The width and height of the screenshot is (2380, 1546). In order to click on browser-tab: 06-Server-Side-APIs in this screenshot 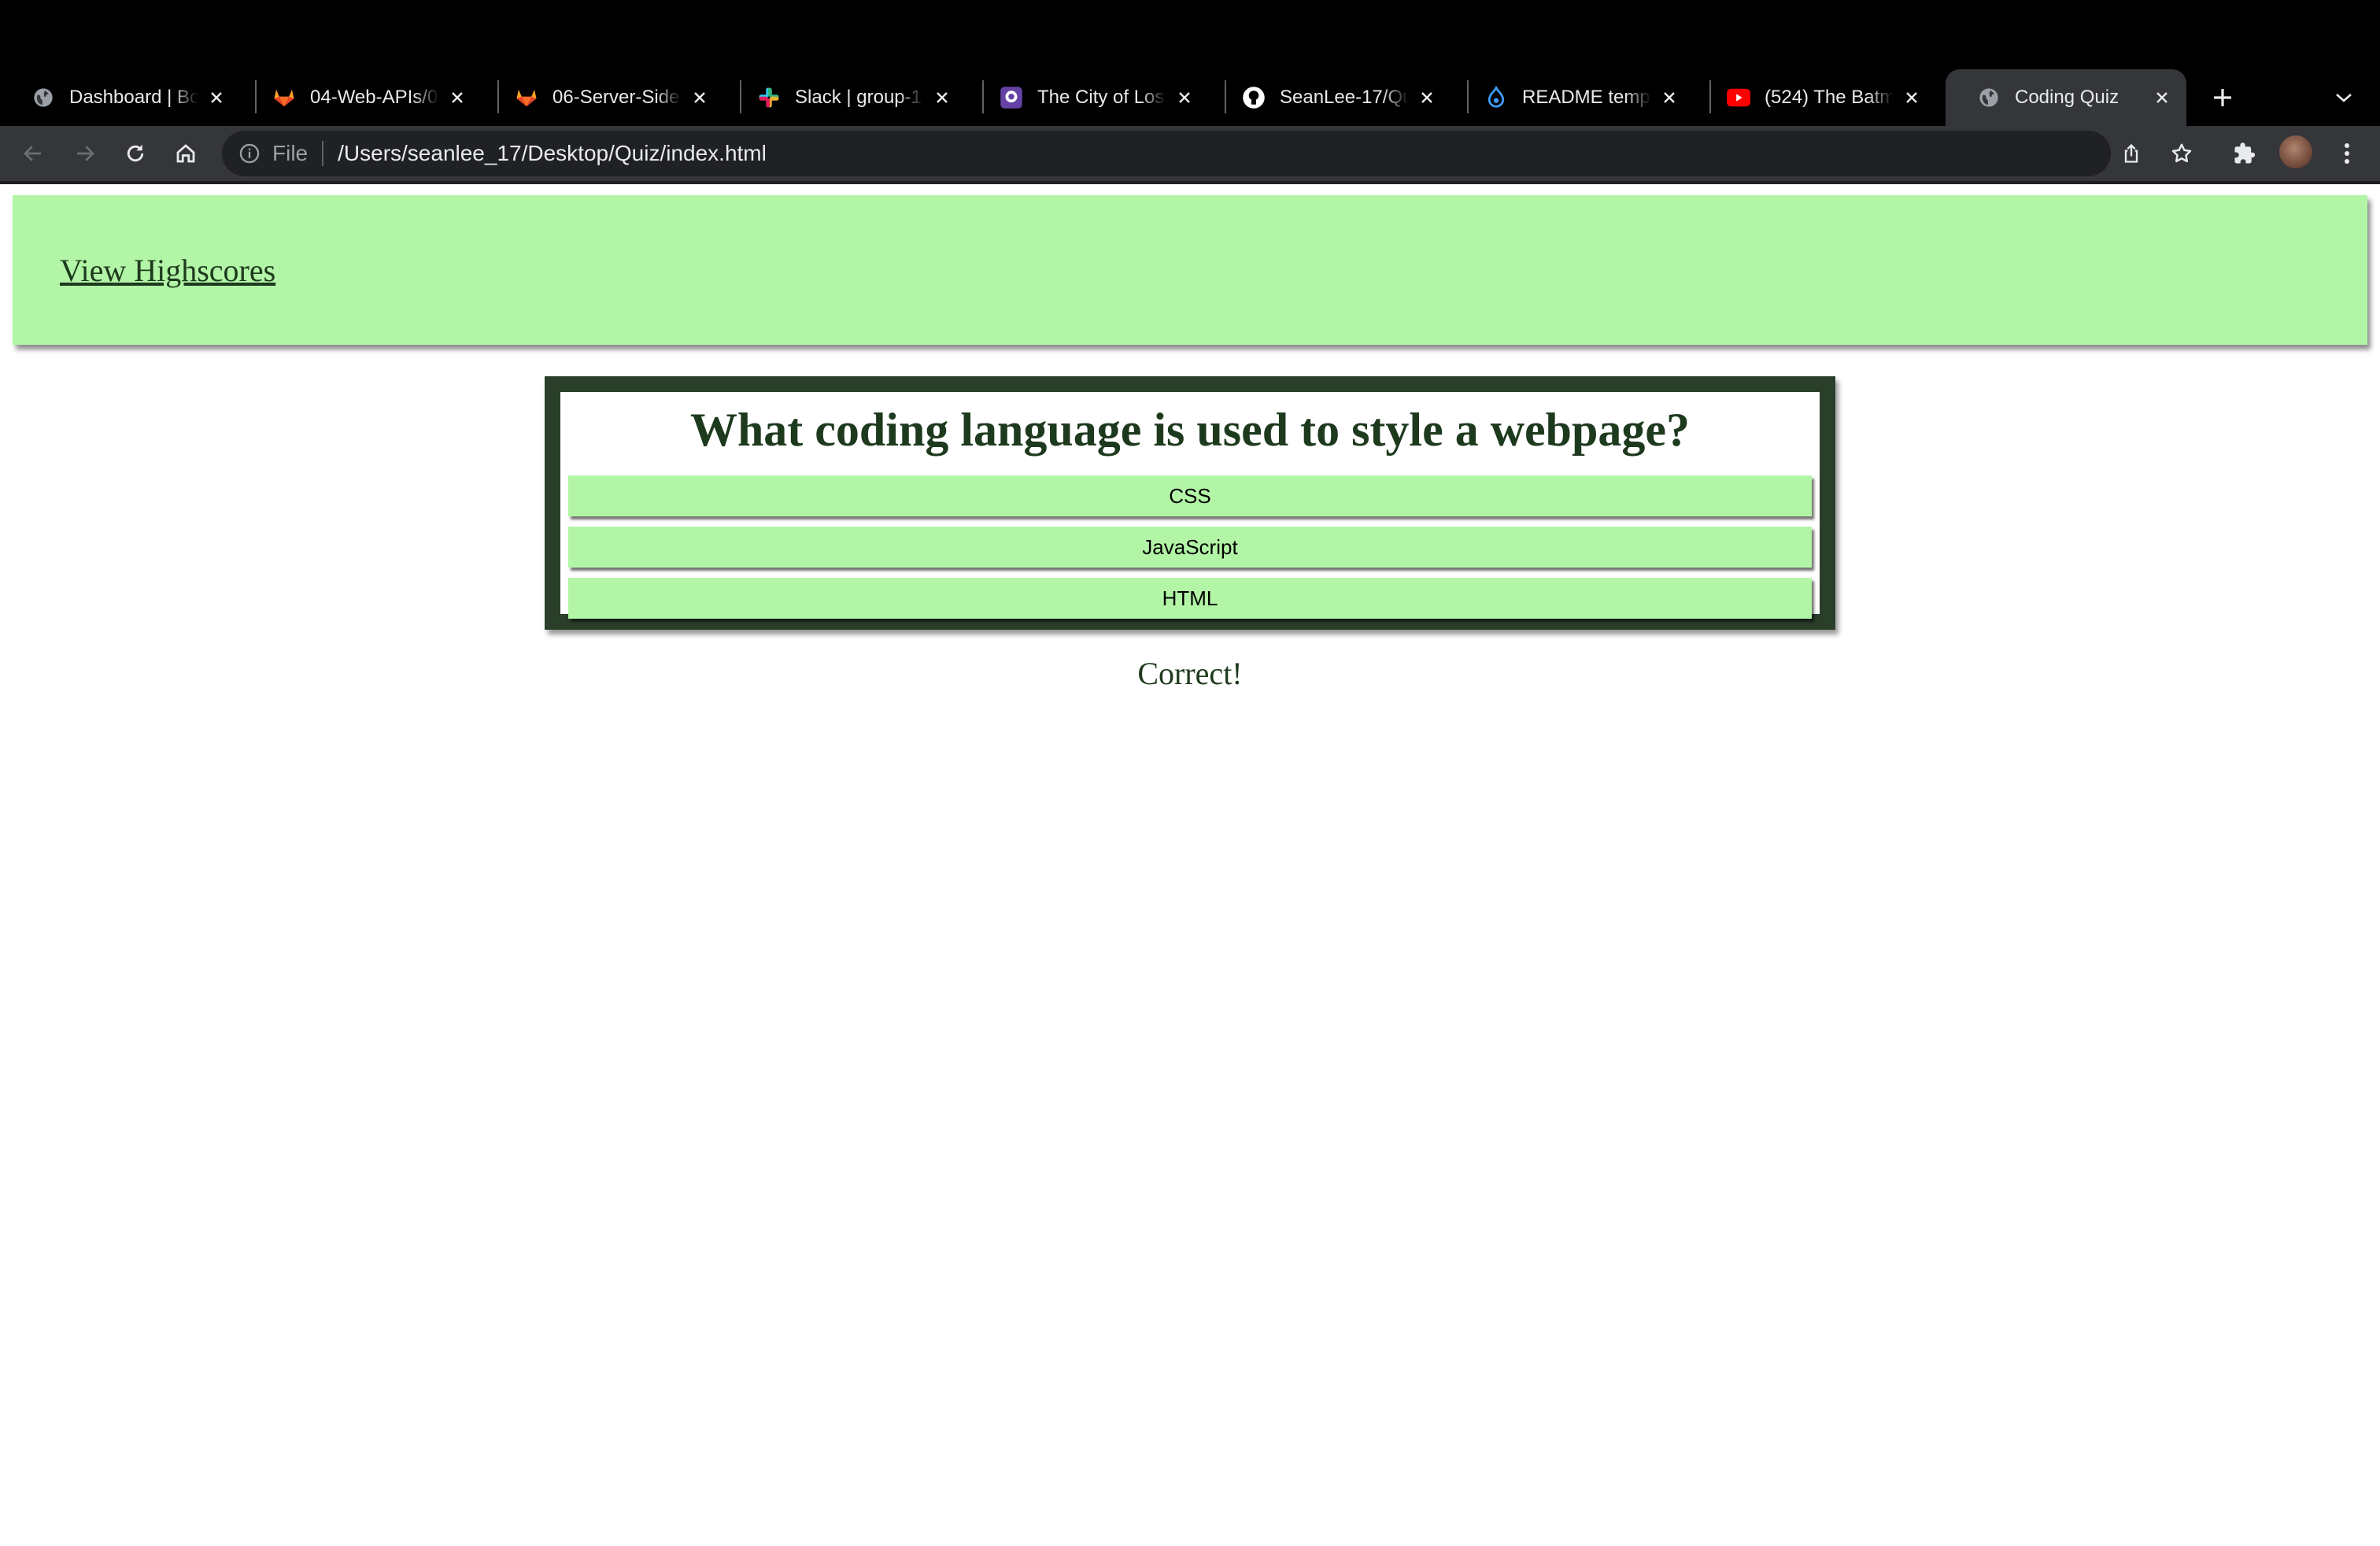, I will do `click(603, 97)`.